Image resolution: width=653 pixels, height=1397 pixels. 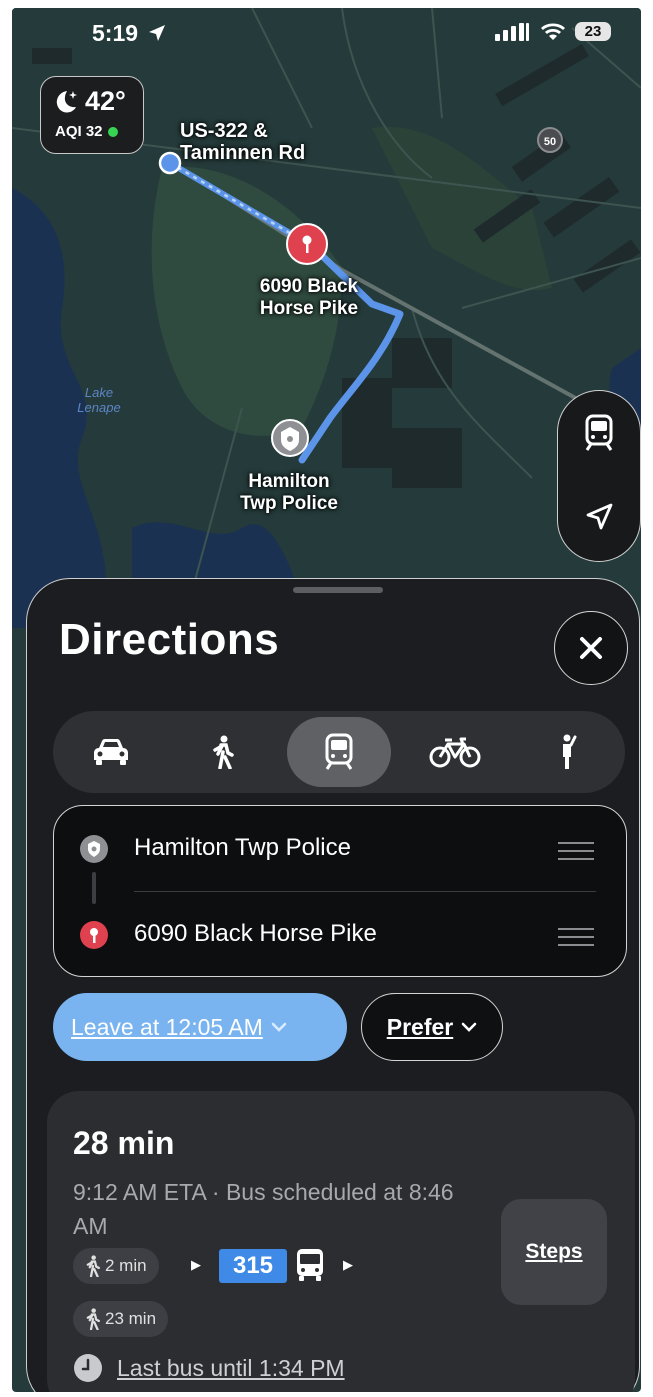 I want to click on aqi-indicator: AQI 32, so click(x=86, y=131).